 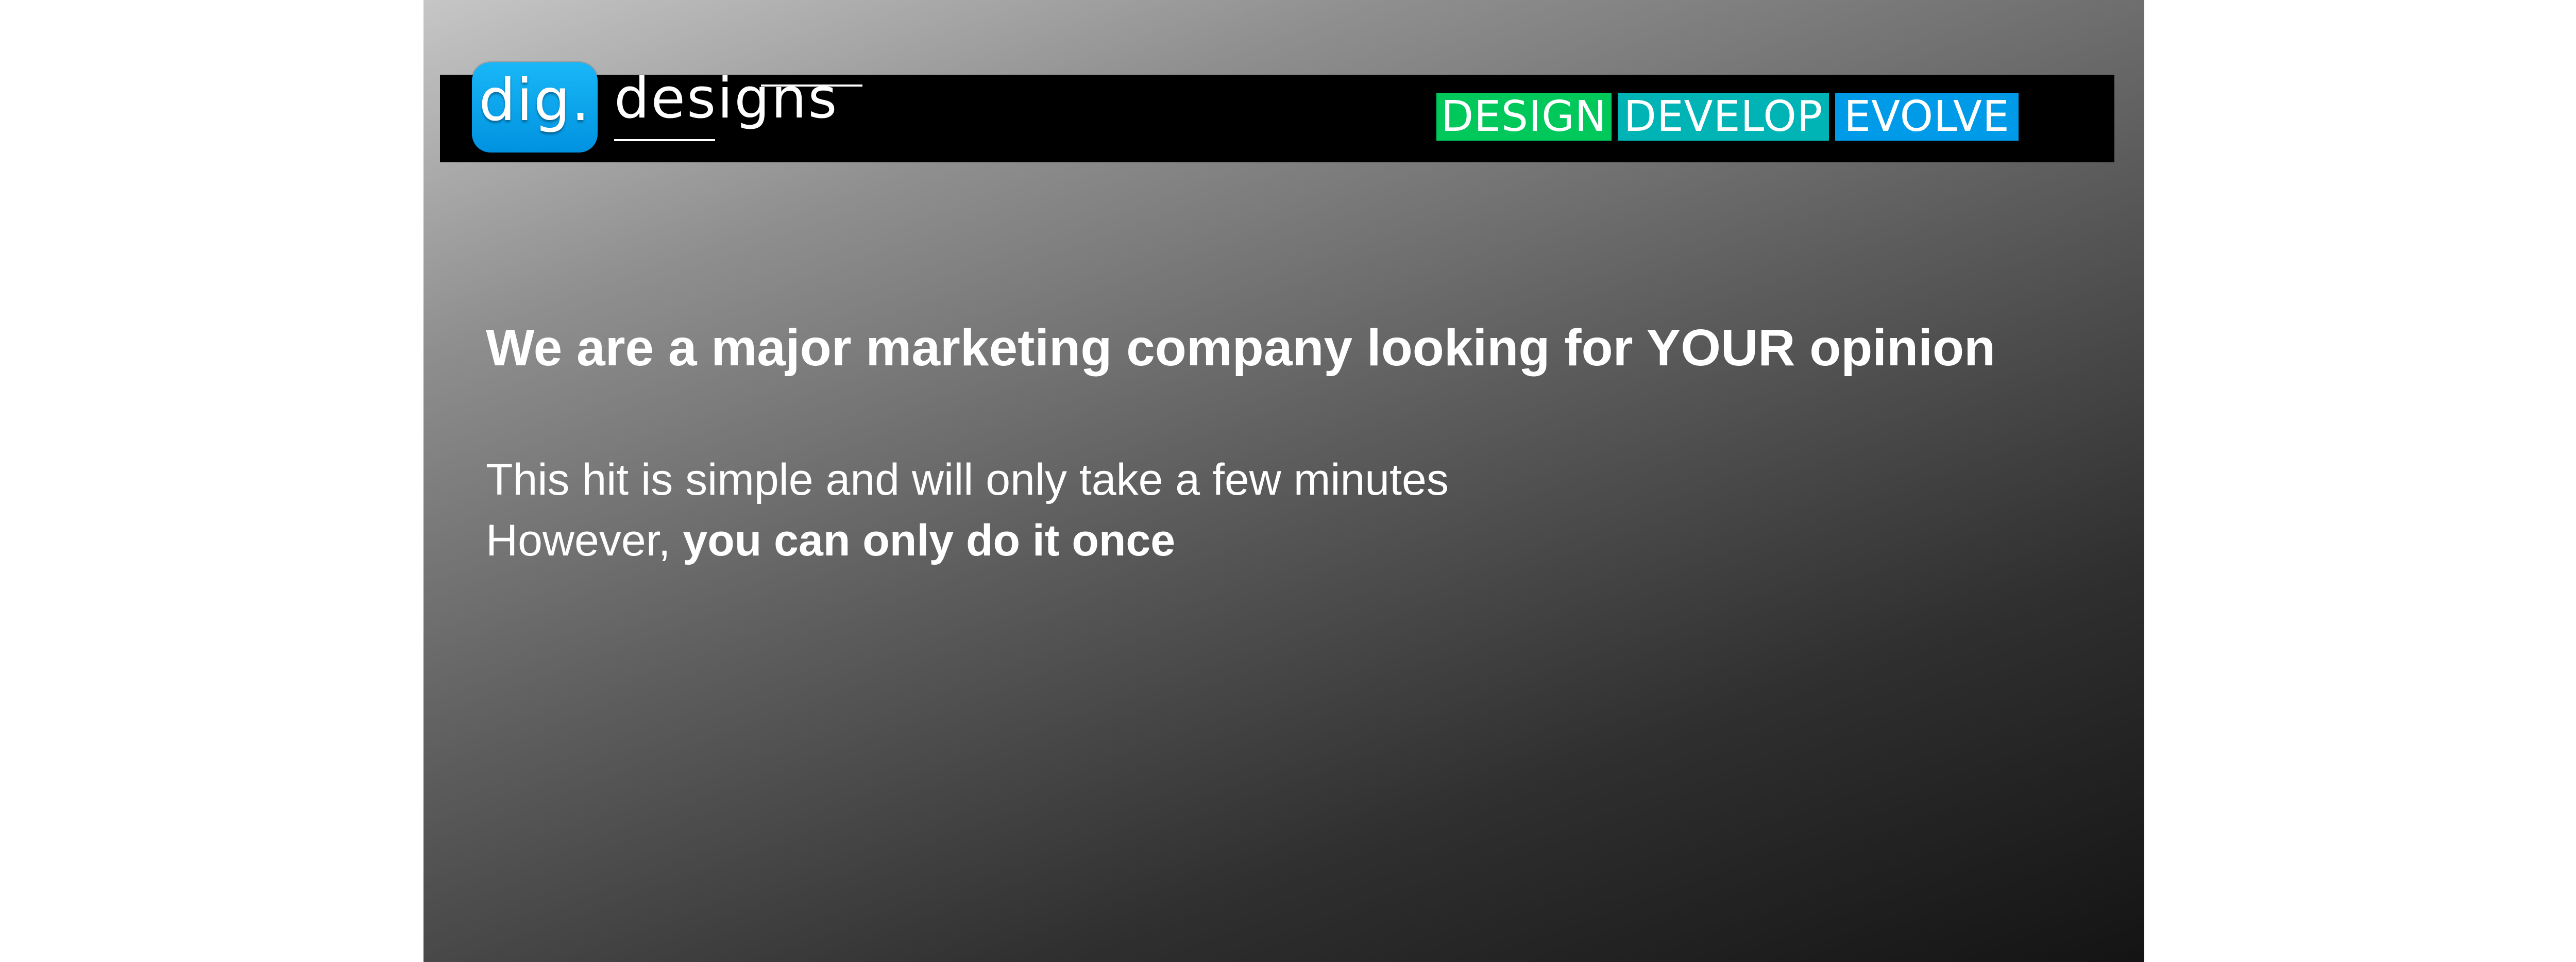 What do you see at coordinates (726, 98) in the screenshot?
I see `logo-wordmark: designs` at bounding box center [726, 98].